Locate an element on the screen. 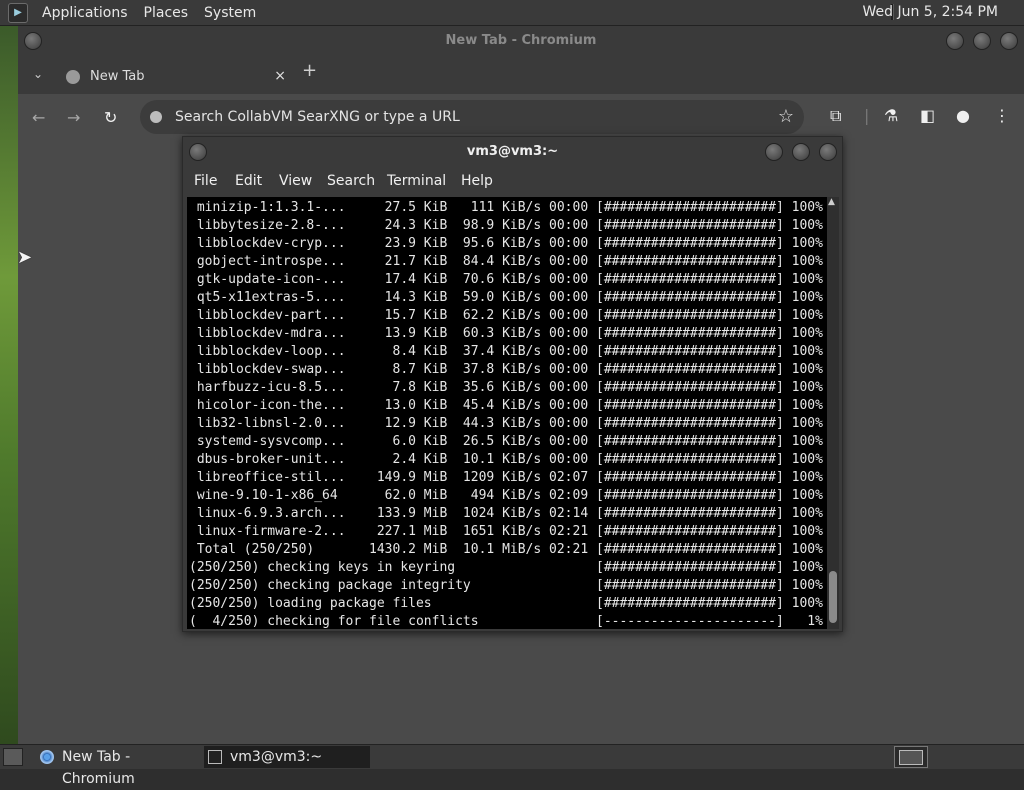  close-icon is located at coordinates (1009, 41).